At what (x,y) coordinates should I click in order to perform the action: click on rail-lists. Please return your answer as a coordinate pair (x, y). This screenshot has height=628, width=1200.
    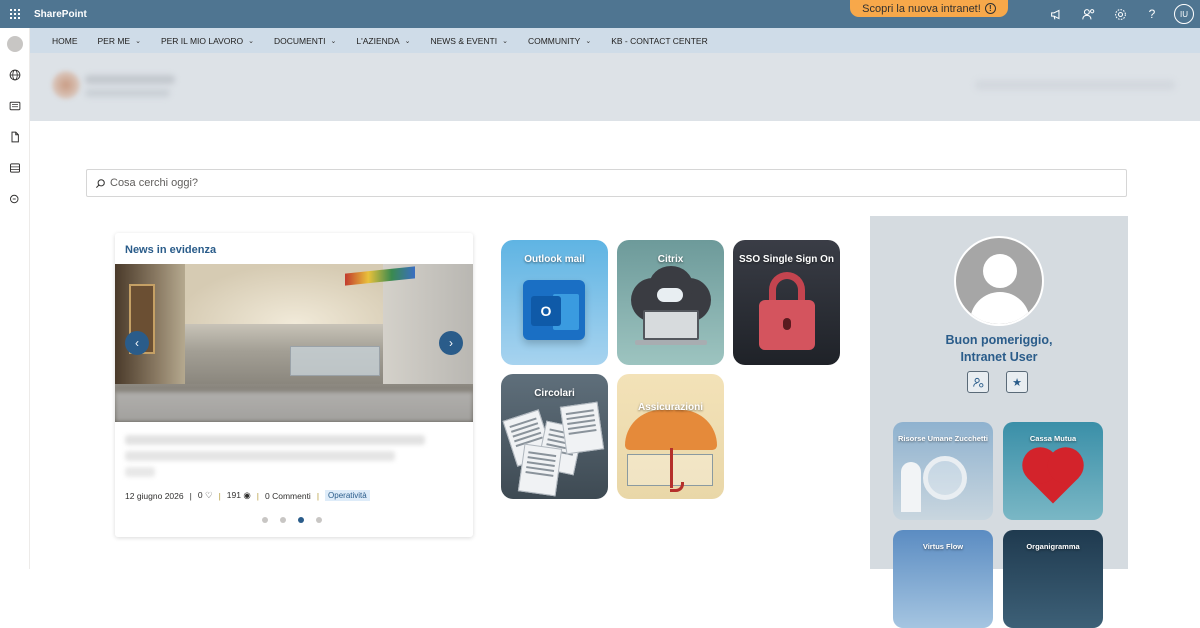
    Looking at the image, I should click on (15, 167).